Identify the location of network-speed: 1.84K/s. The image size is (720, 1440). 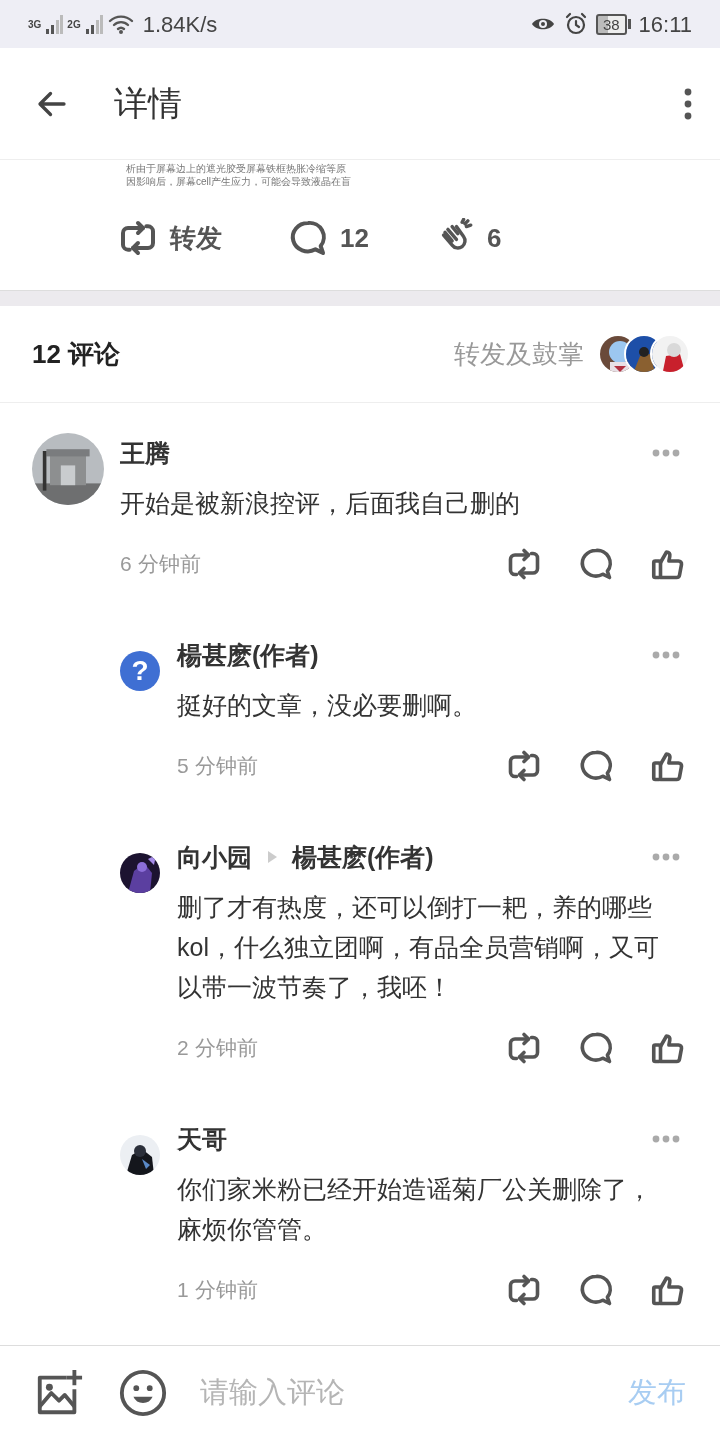
(180, 24).